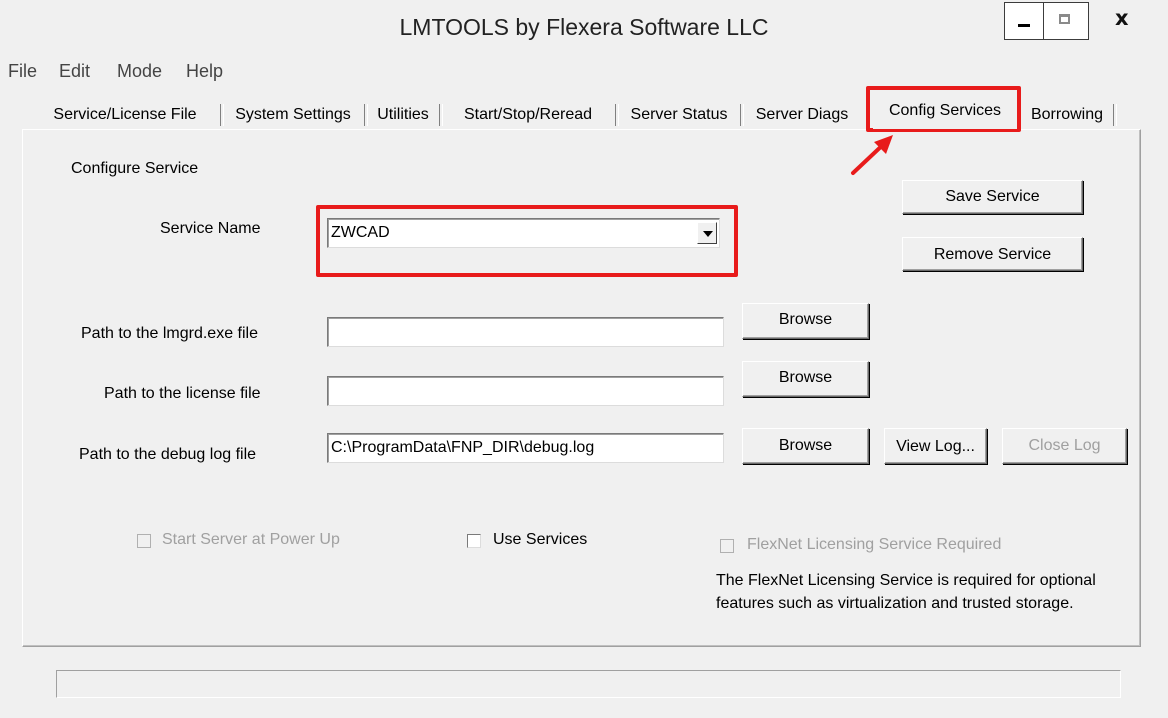 The height and width of the screenshot is (718, 1168). Describe the element at coordinates (528, 114) in the screenshot. I see `tab-start-stop-reread: Start/Stop/Reread` at that location.